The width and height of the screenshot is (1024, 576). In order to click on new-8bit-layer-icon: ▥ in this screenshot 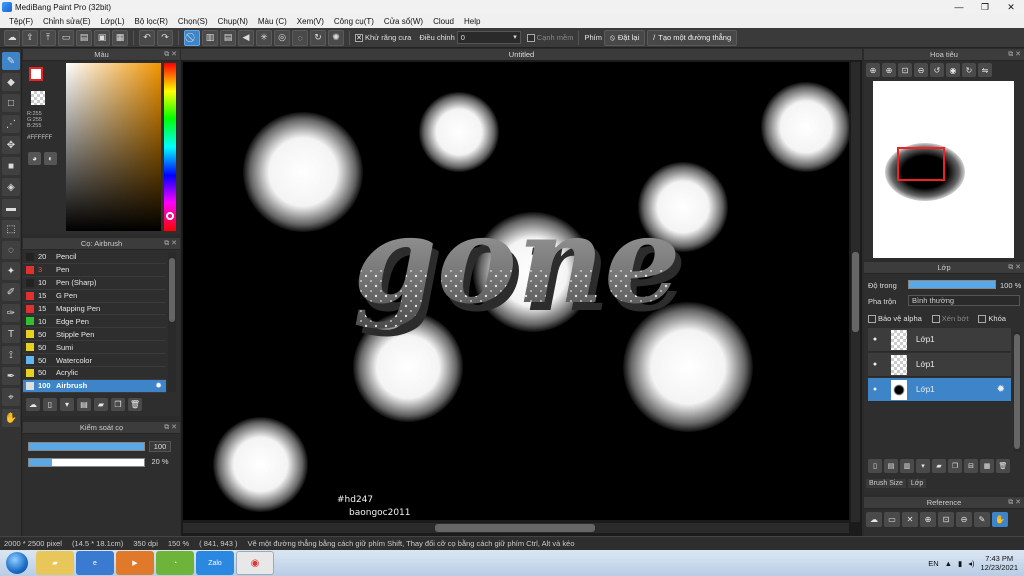, I will do `click(907, 466)`.